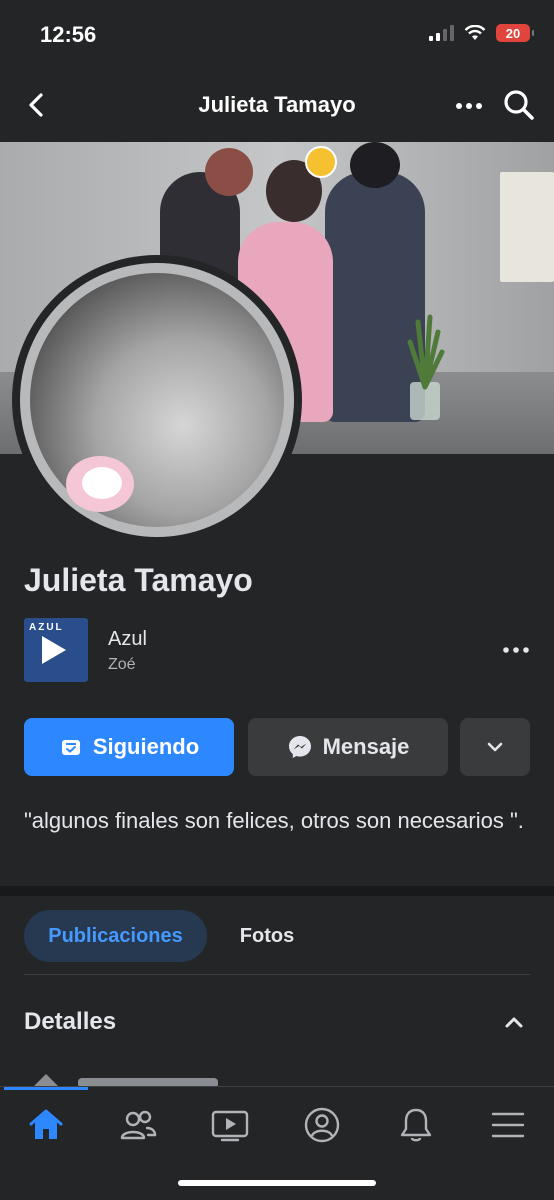  I want to click on plant-image, so click(426, 367).